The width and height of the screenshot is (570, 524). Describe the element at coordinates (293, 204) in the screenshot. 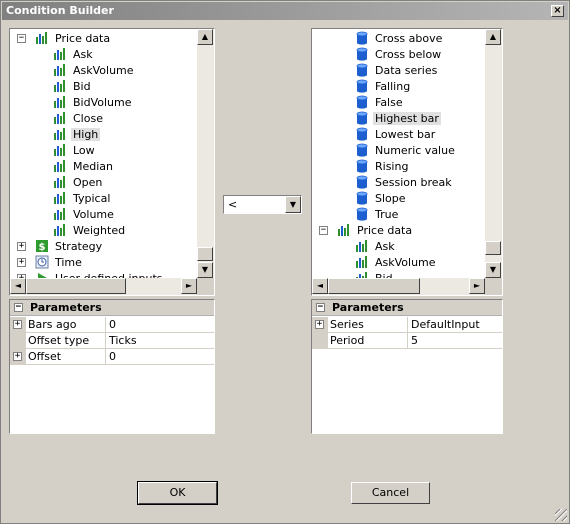

I see `dropdown-arrow-icon: ▼` at that location.